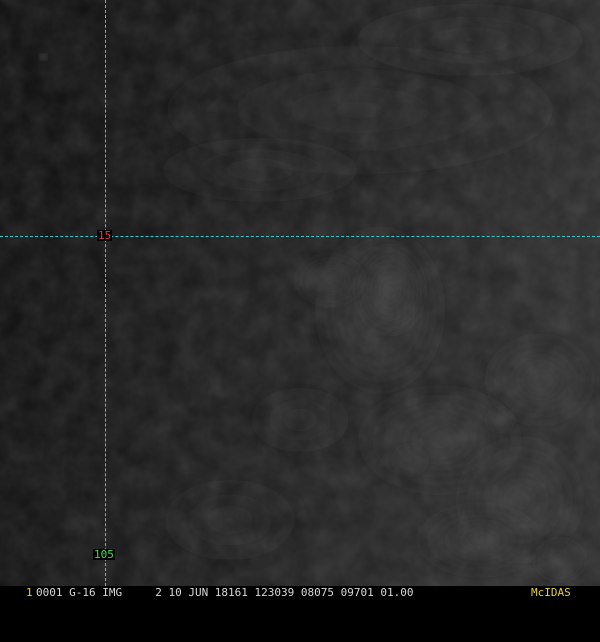  Describe the element at coordinates (300, 236) in the screenshot. I see `latitude-grid-line` at that location.